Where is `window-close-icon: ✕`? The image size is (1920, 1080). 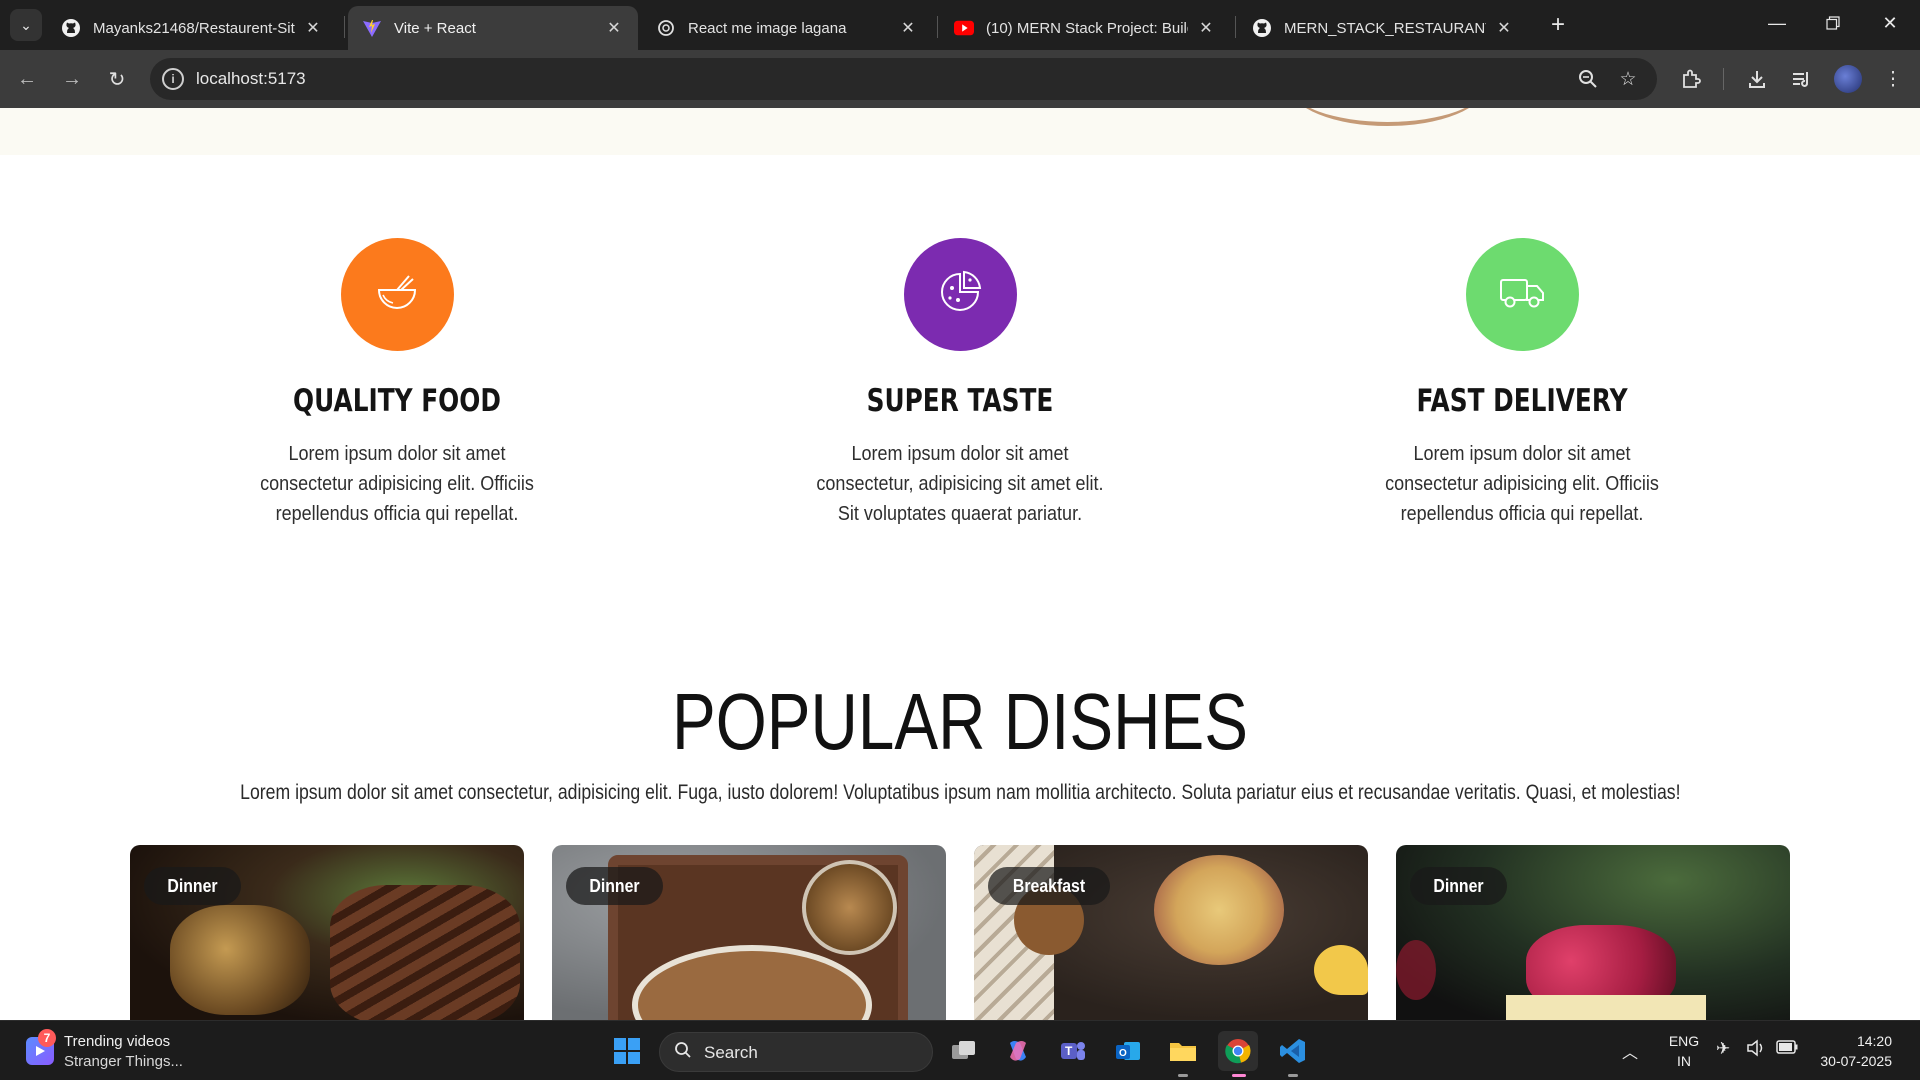 window-close-icon: ✕ is located at coordinates (1890, 23).